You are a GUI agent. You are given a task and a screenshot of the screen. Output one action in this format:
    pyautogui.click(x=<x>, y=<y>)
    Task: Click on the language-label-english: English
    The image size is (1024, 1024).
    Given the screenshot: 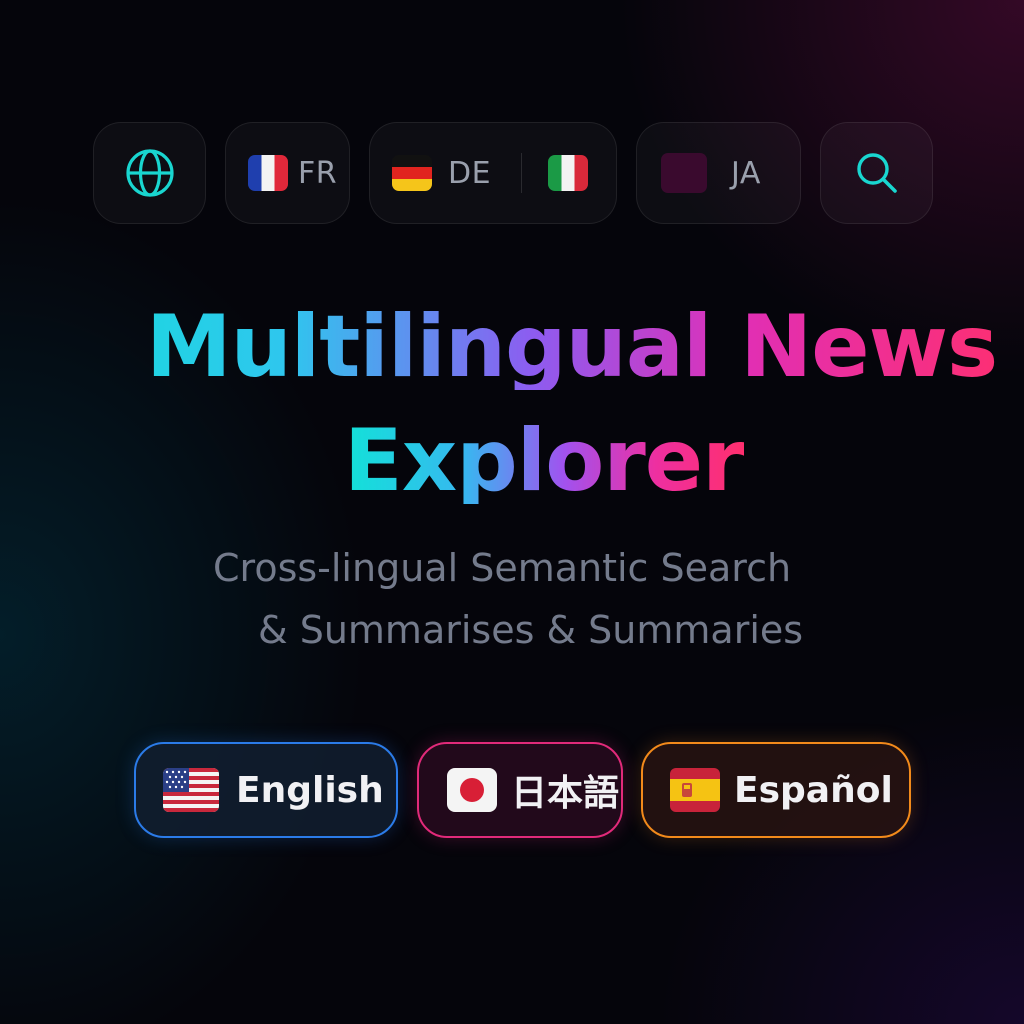 What is the action you would take?
    pyautogui.click(x=310, y=790)
    